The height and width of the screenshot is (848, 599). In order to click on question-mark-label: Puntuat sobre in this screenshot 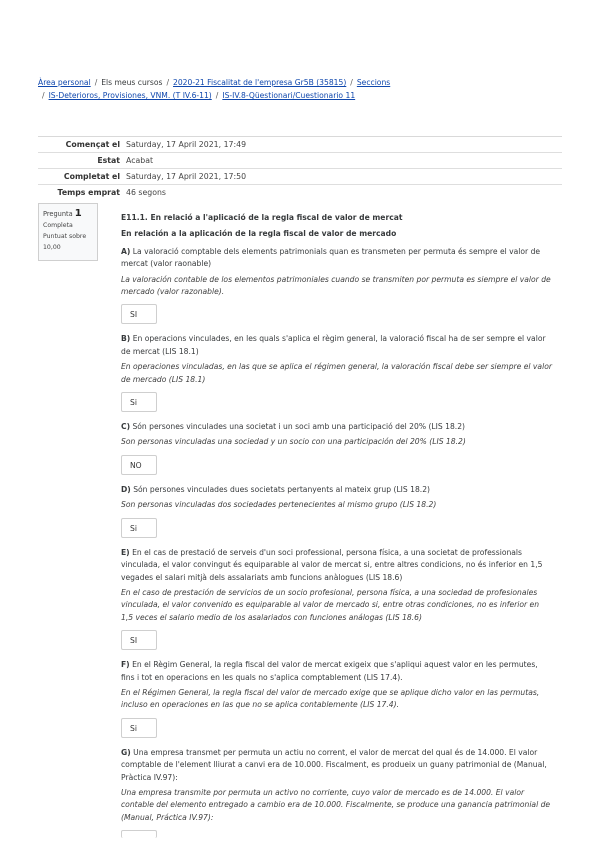, I will do `click(65, 236)`.